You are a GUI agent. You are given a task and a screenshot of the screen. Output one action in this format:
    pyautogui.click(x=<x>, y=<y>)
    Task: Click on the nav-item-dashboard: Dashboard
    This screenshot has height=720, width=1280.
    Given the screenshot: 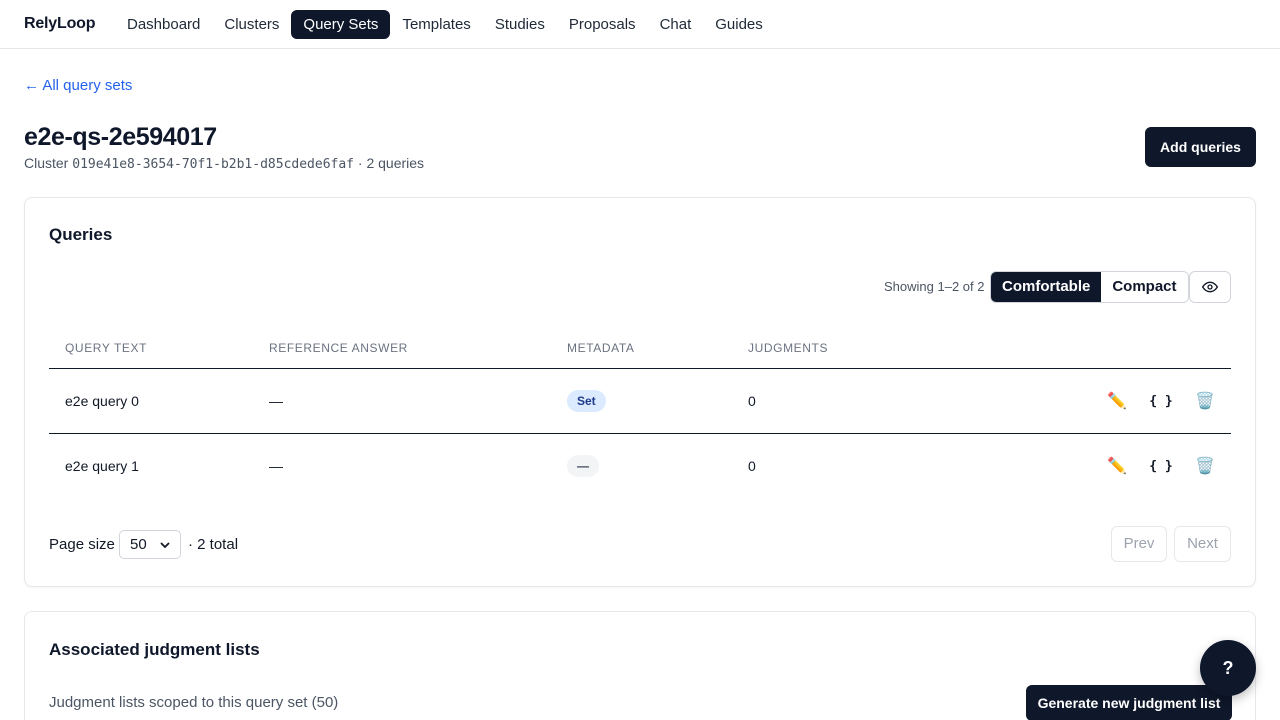 What is the action you would take?
    pyautogui.click(x=163, y=24)
    